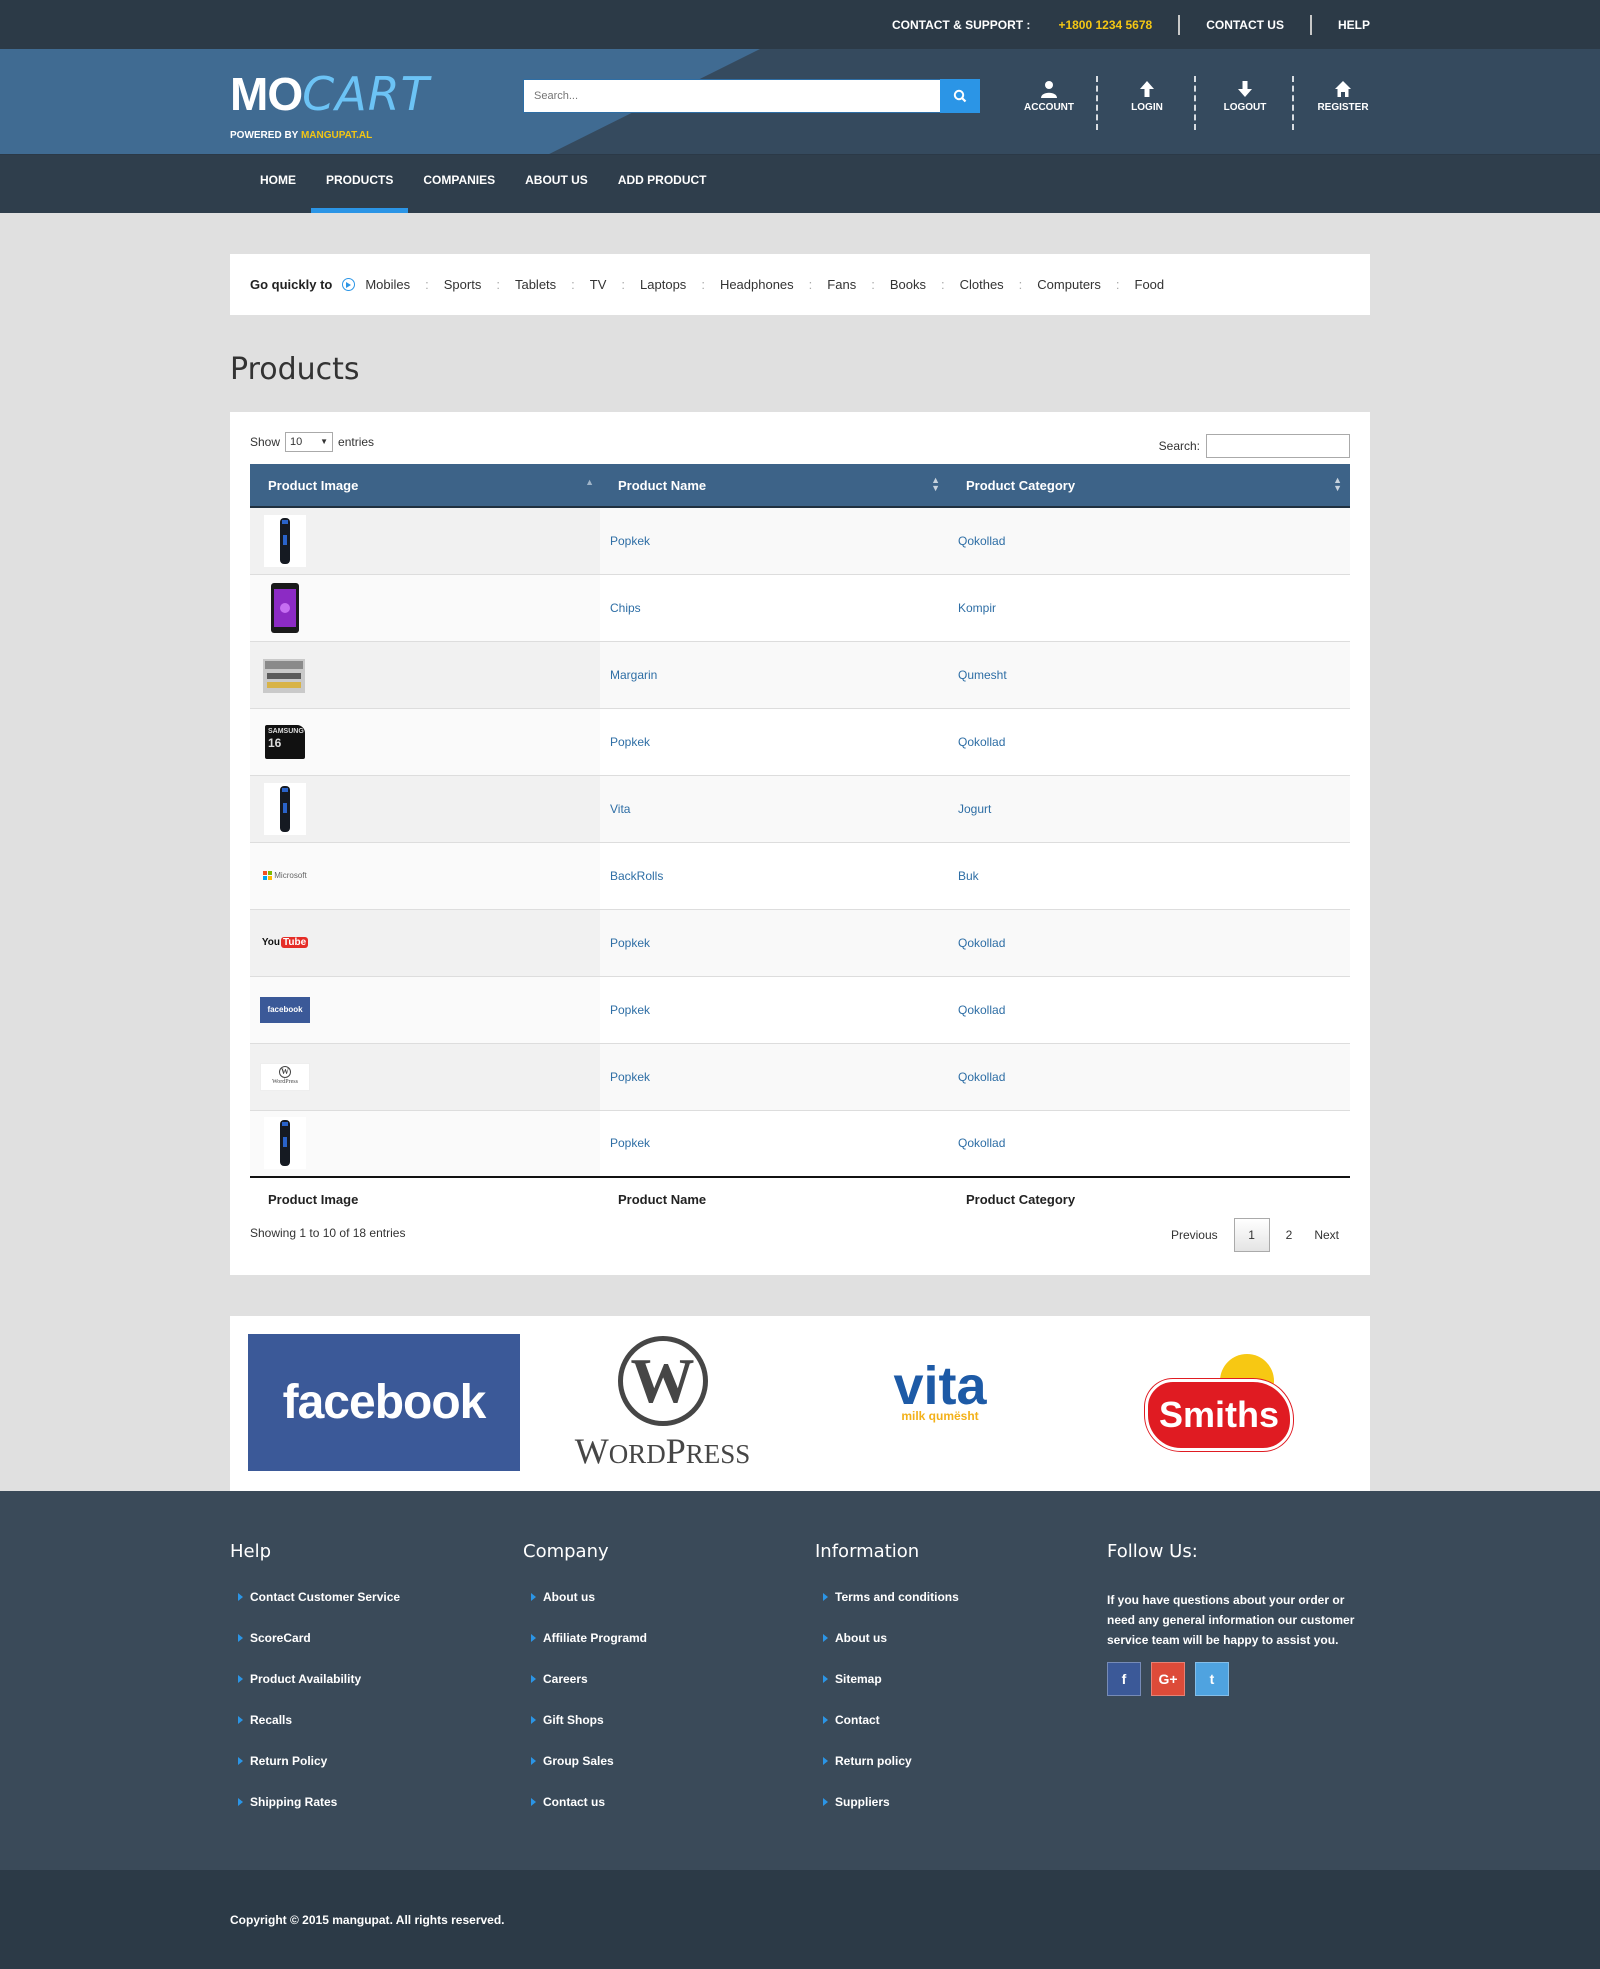 The height and width of the screenshot is (1969, 1600). I want to click on product-name-cell: Vita, so click(774, 808).